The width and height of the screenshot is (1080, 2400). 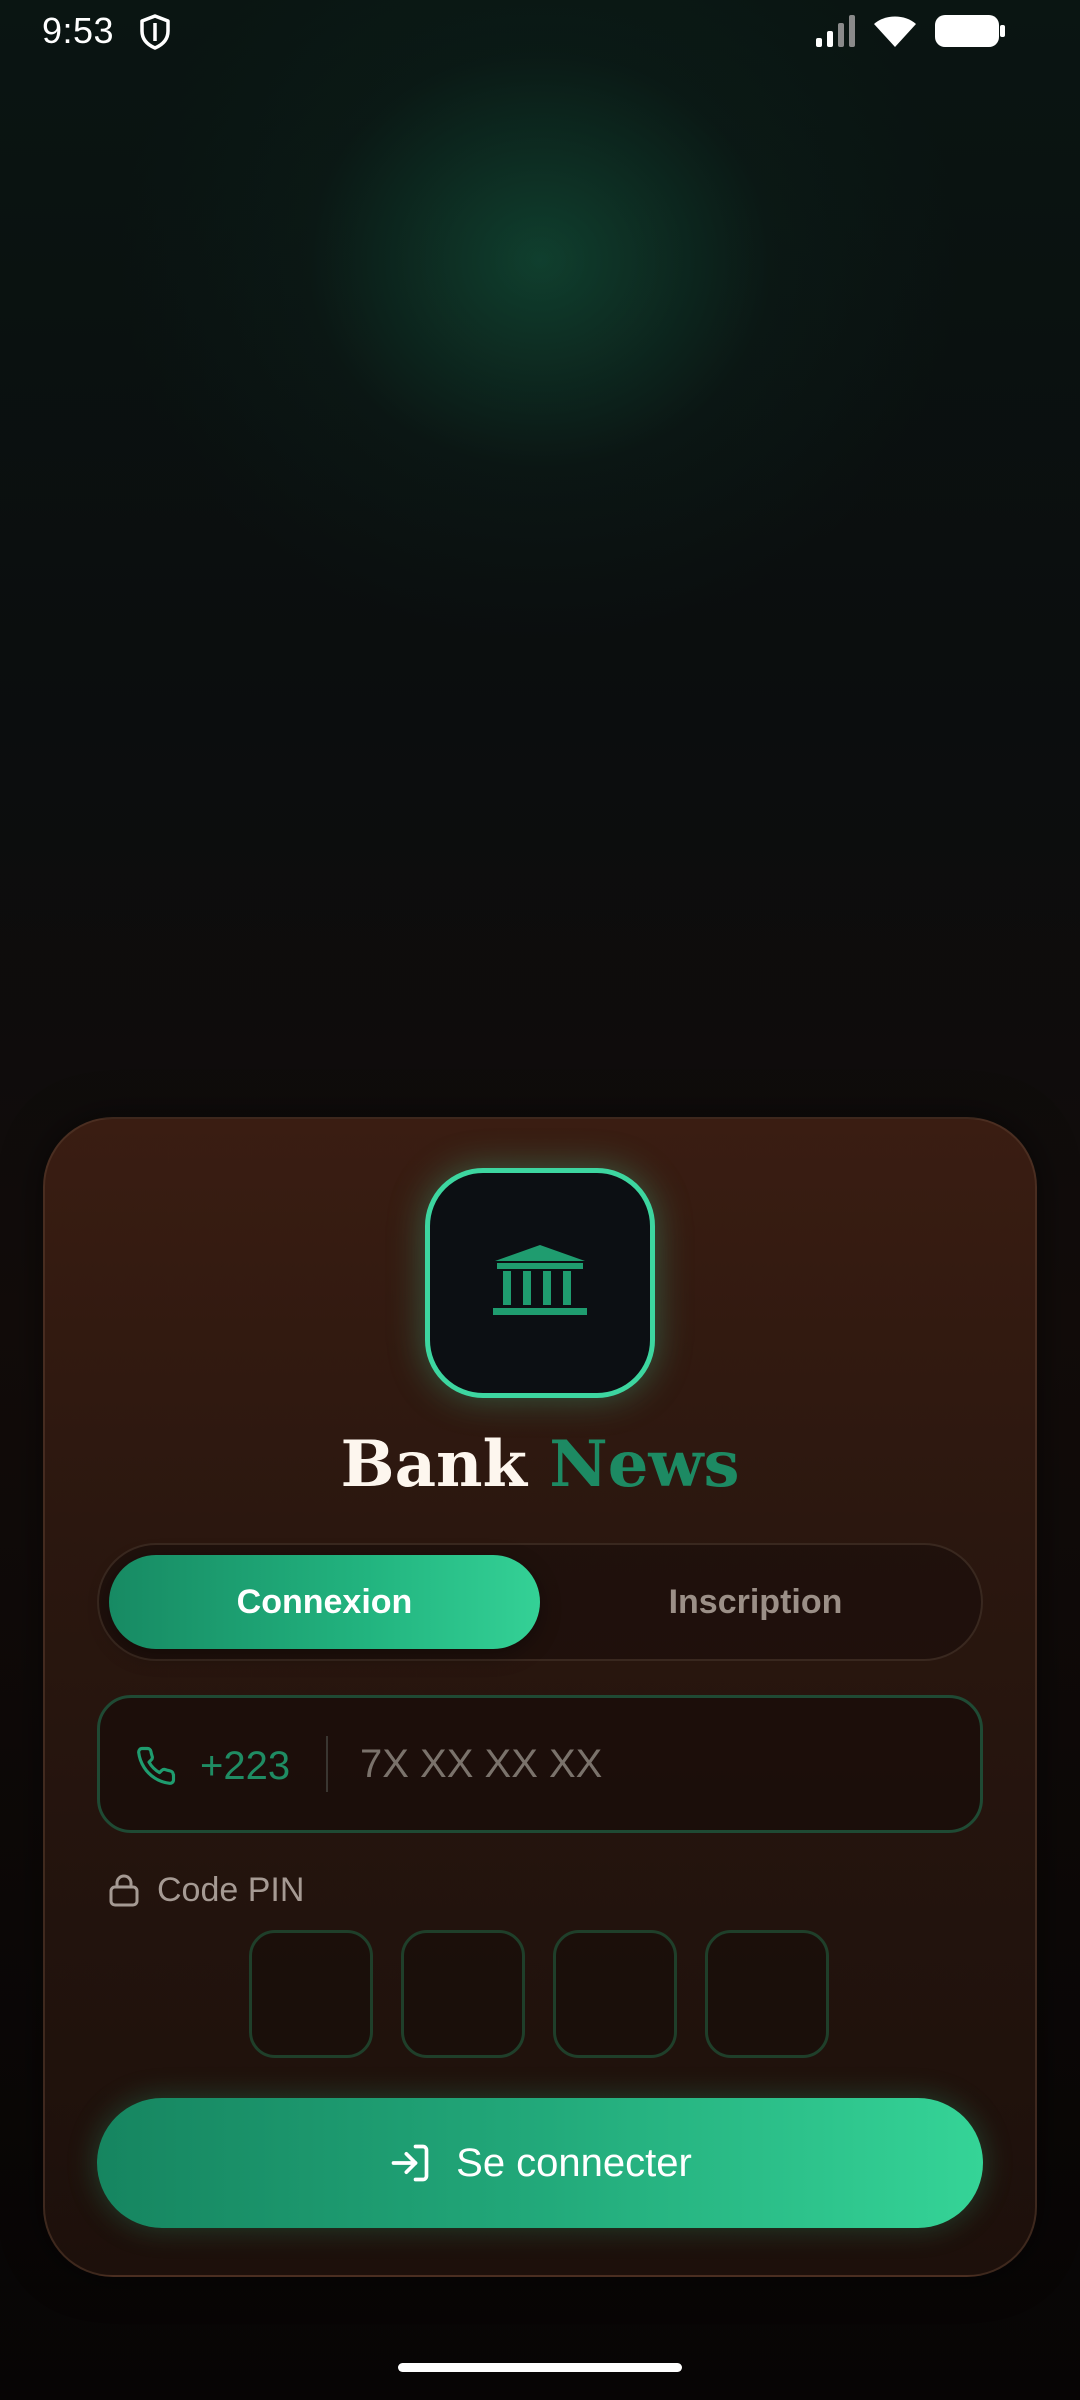 What do you see at coordinates (327, 1764) in the screenshot?
I see `phone-divider` at bounding box center [327, 1764].